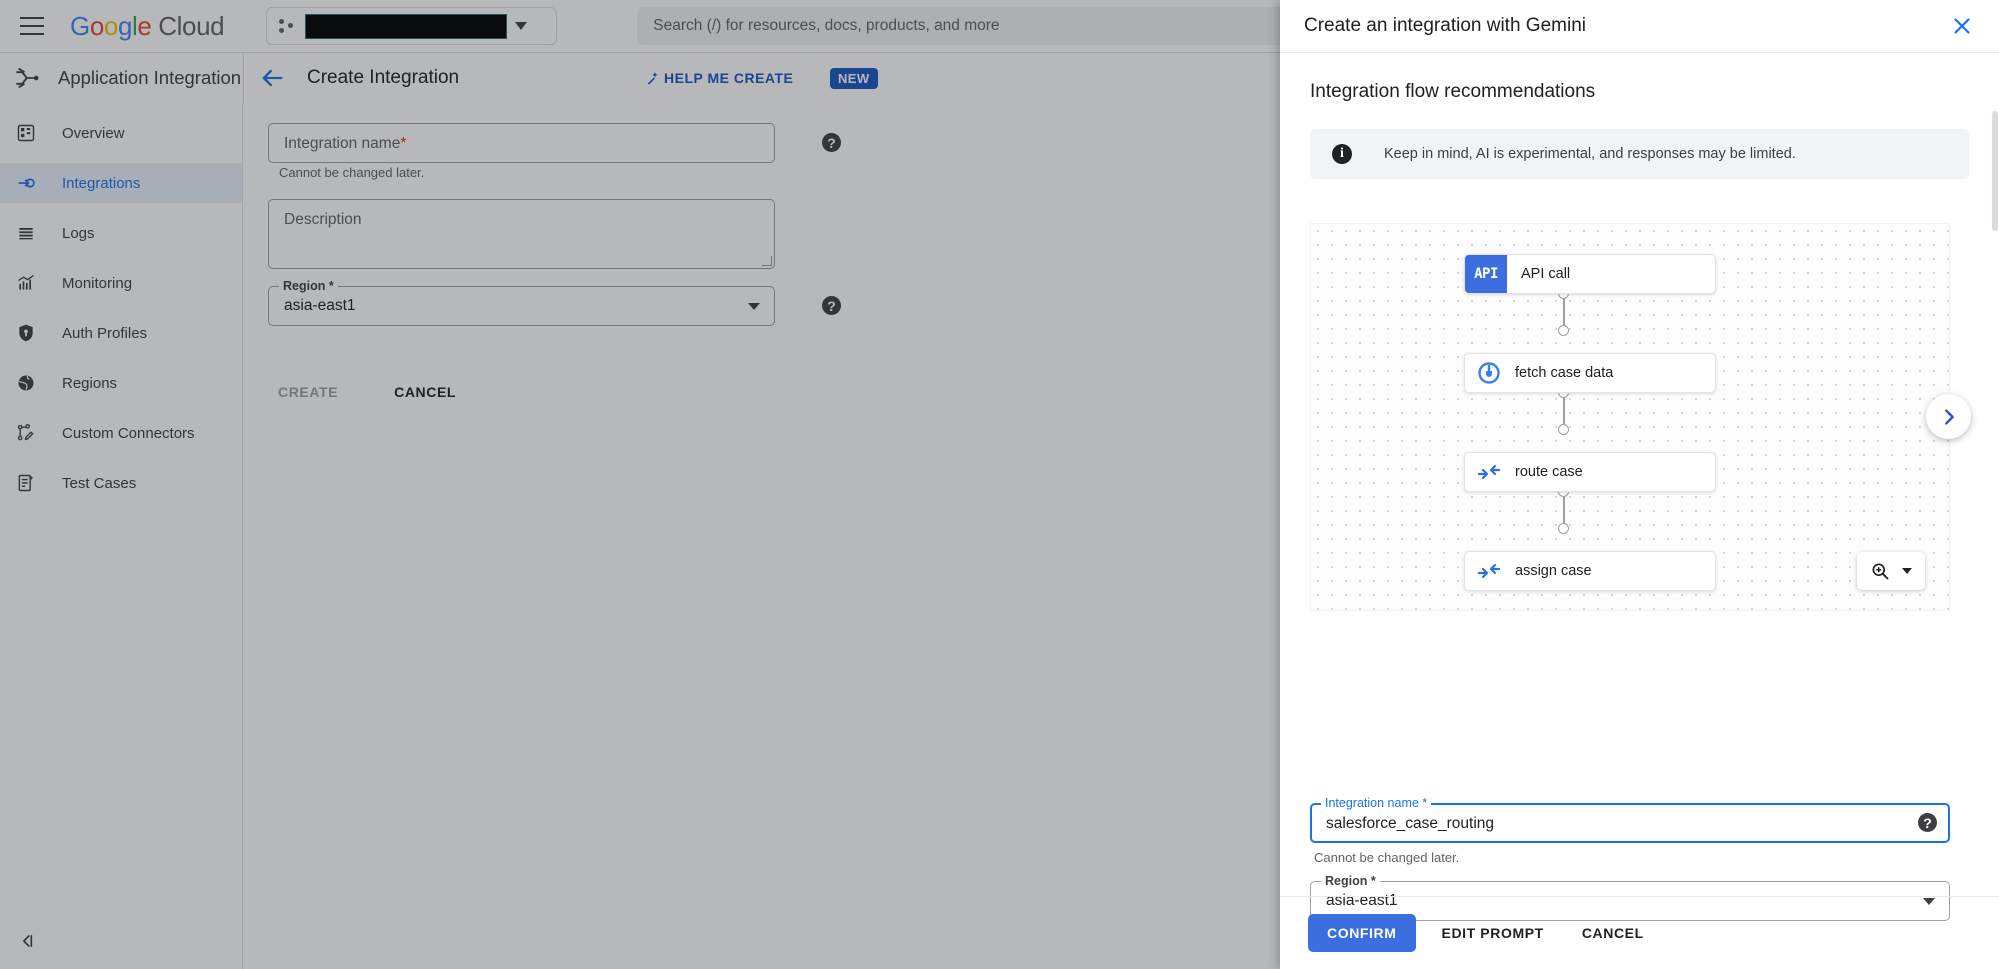 This screenshot has width=1999, height=969. What do you see at coordinates (1891, 571) in the screenshot?
I see `canvas-zoom-control` at bounding box center [1891, 571].